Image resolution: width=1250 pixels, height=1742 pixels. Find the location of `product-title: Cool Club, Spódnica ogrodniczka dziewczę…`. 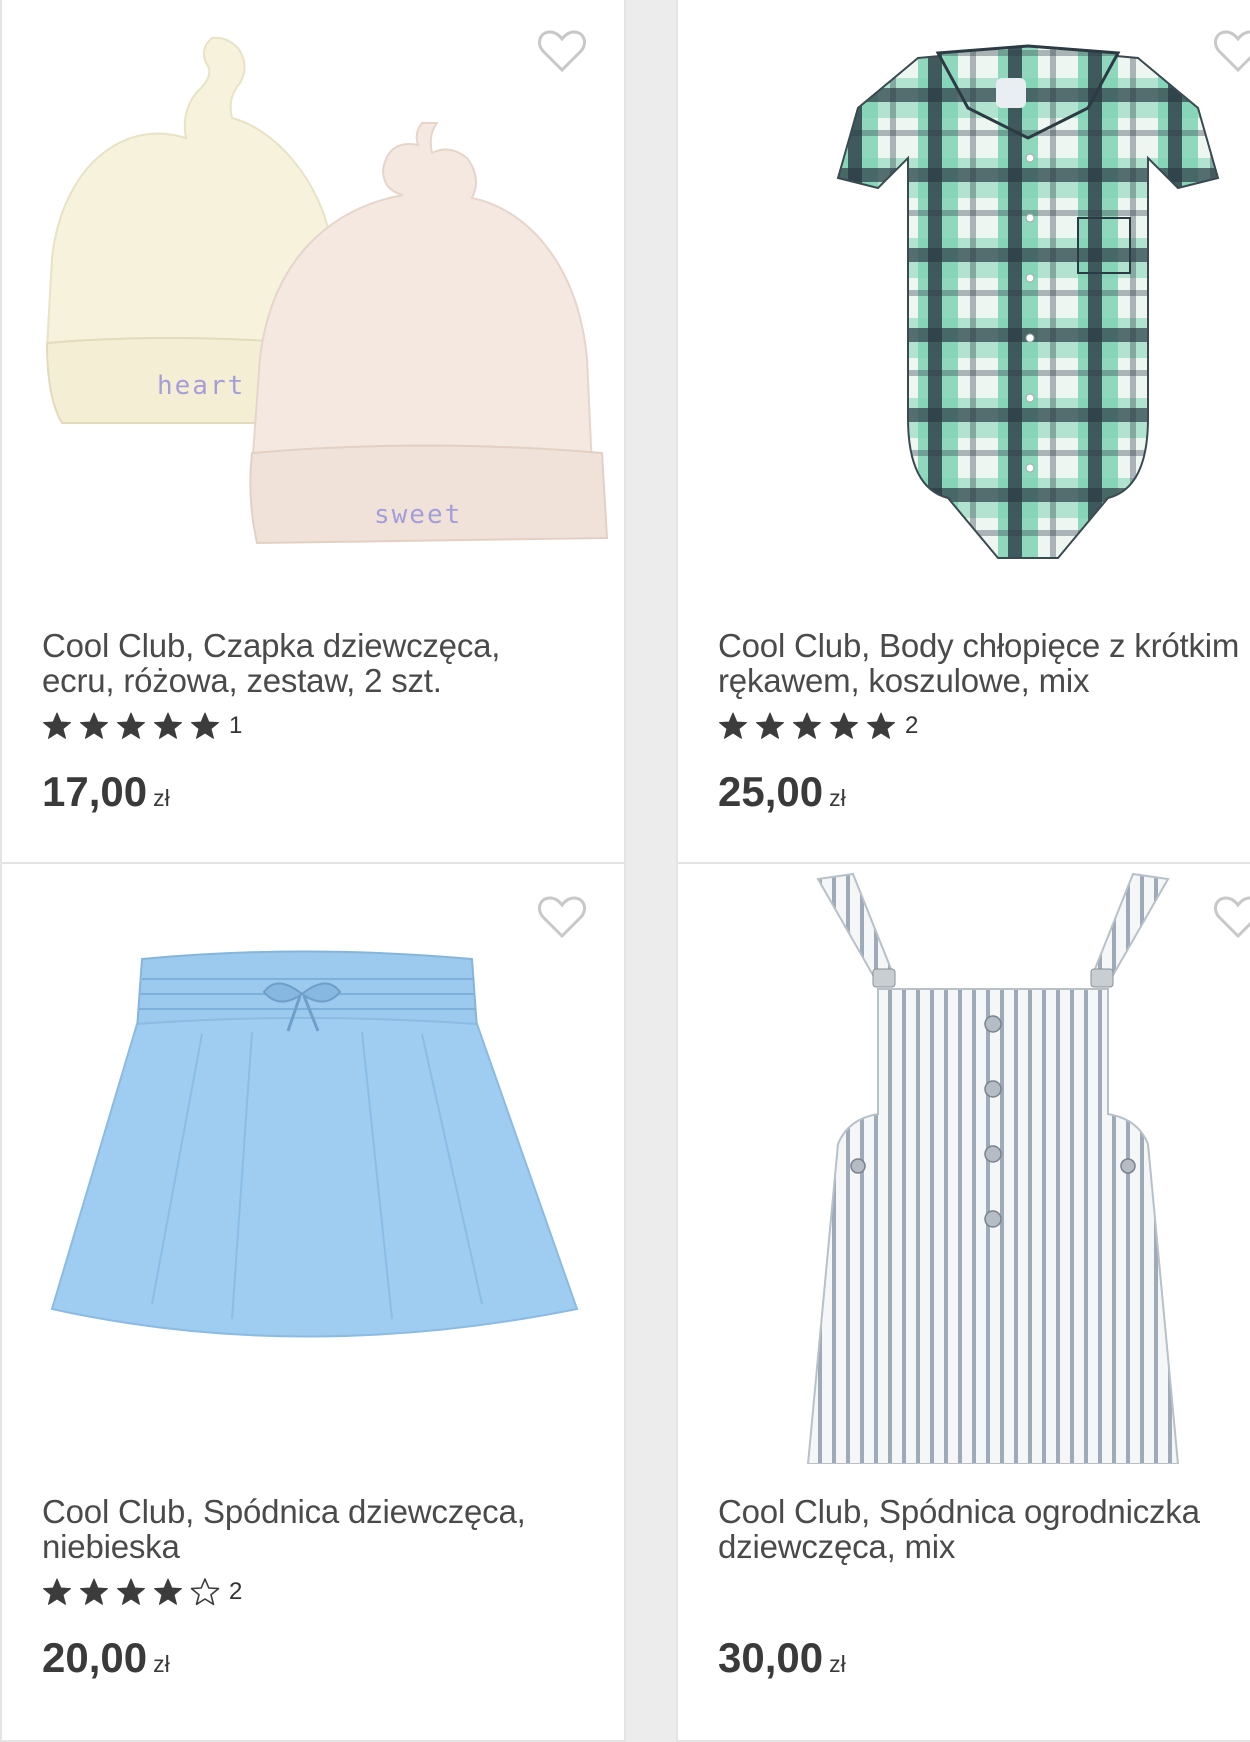

product-title: Cool Club, Spódnica ogrodniczka dziewczę… is located at coordinates (984, 1529).